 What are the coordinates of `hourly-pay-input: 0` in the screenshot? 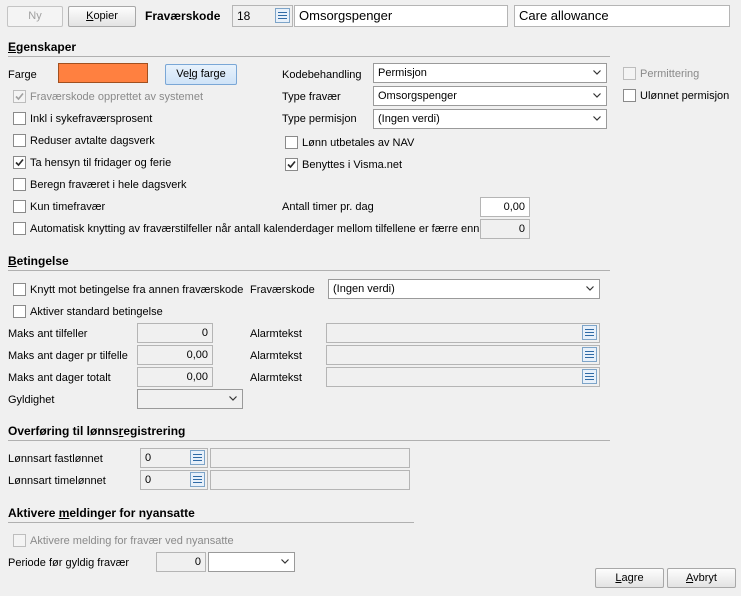 It's located at (174, 480).